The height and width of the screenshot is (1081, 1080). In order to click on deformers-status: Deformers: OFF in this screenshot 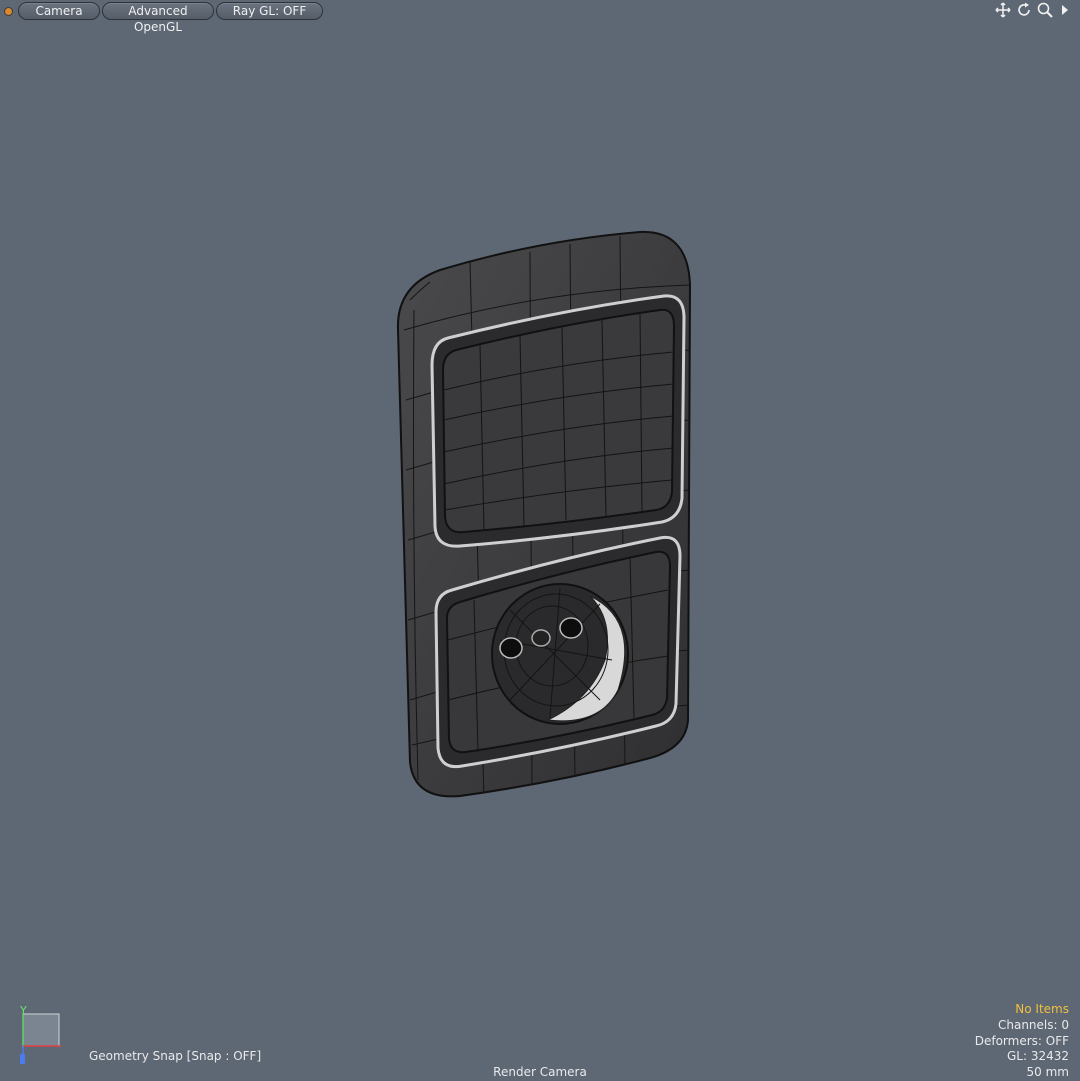, I will do `click(1021, 1040)`.